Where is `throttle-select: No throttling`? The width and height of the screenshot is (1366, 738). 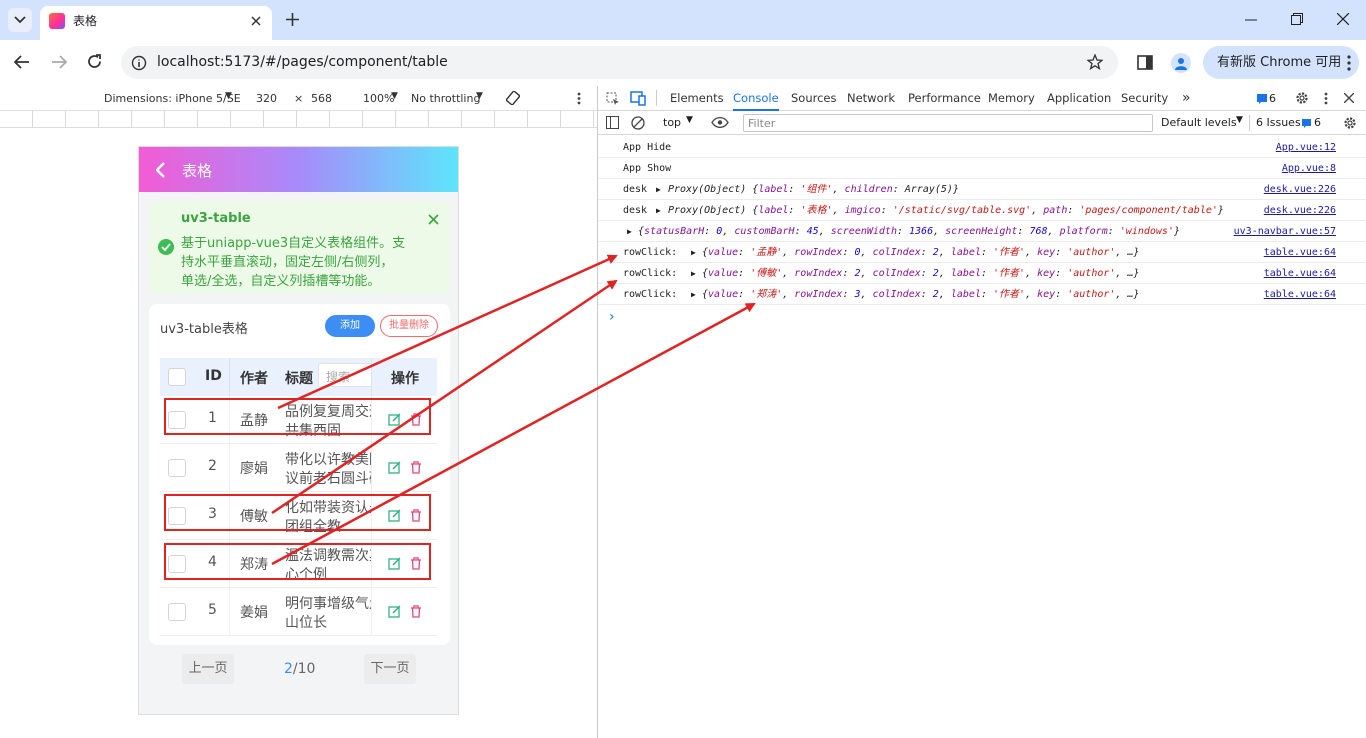 throttle-select: No throttling is located at coordinates (445, 98).